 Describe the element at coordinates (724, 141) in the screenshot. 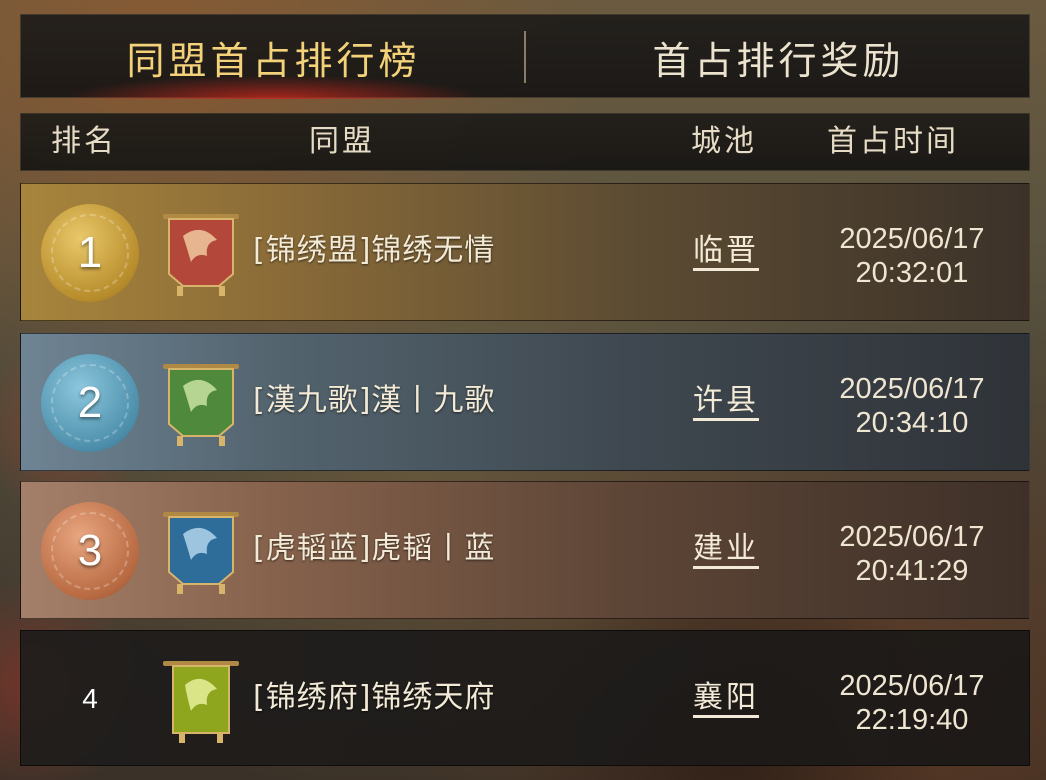

I see `column-header-city: 城池` at that location.